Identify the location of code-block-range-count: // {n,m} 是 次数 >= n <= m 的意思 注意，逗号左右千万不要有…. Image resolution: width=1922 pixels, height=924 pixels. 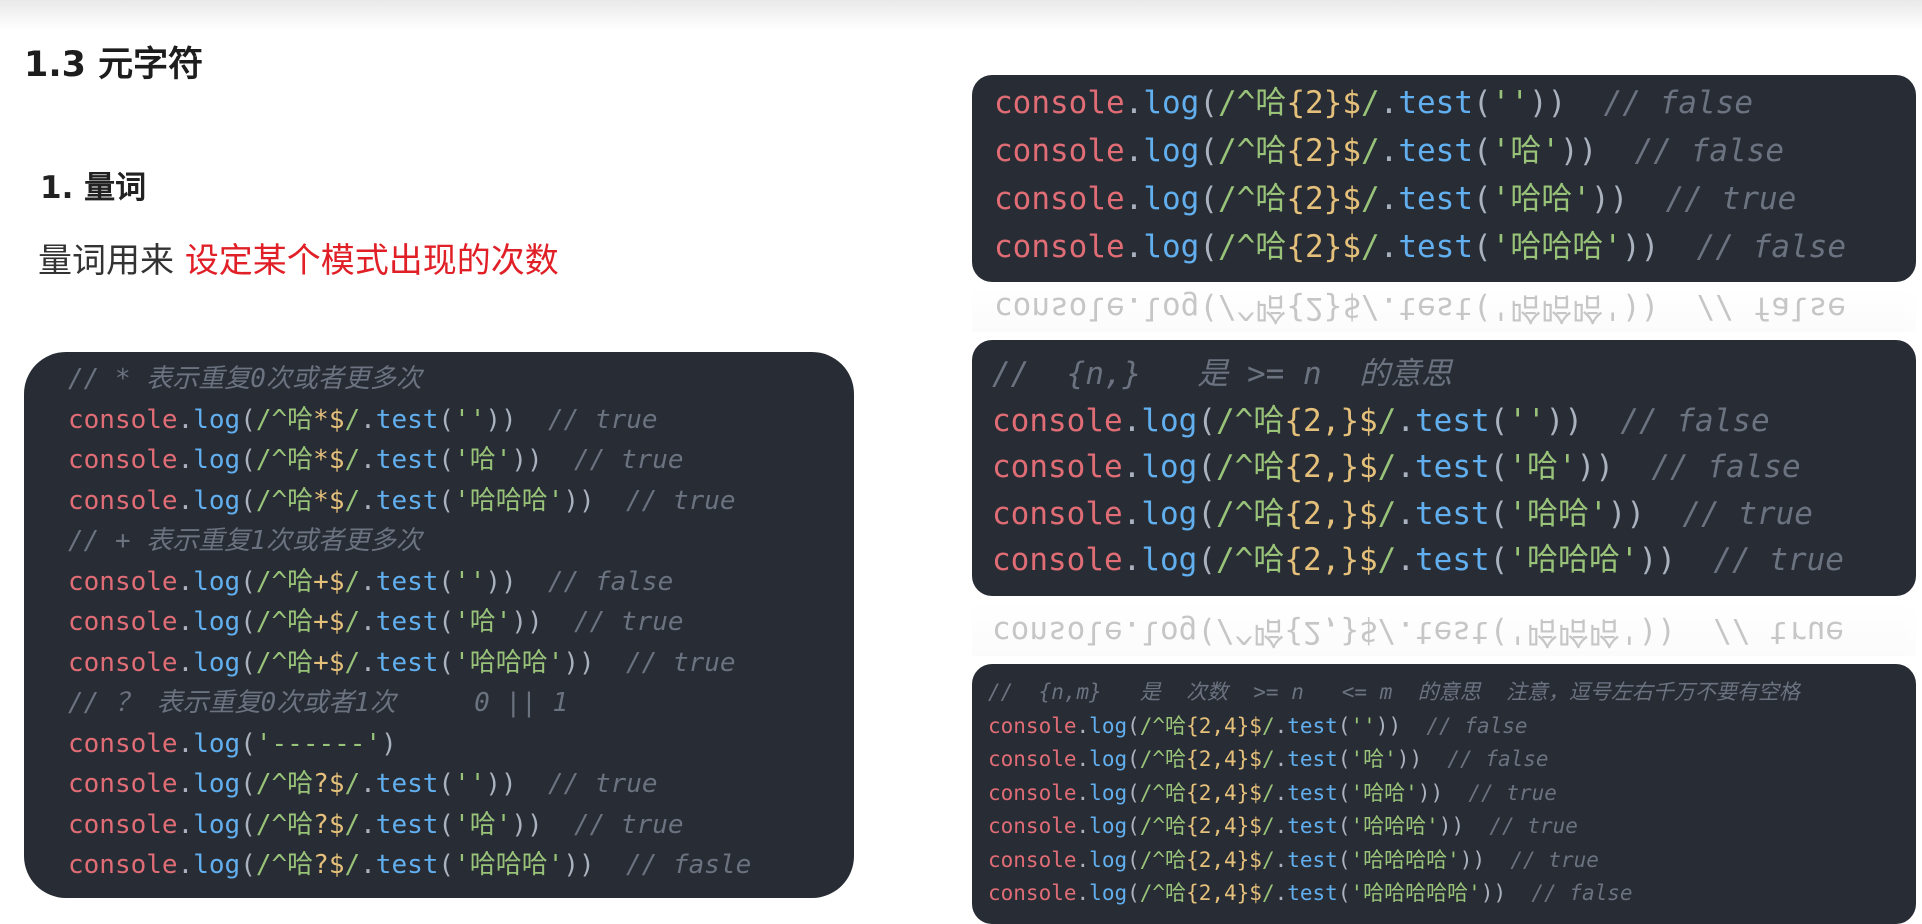
(1444, 794).